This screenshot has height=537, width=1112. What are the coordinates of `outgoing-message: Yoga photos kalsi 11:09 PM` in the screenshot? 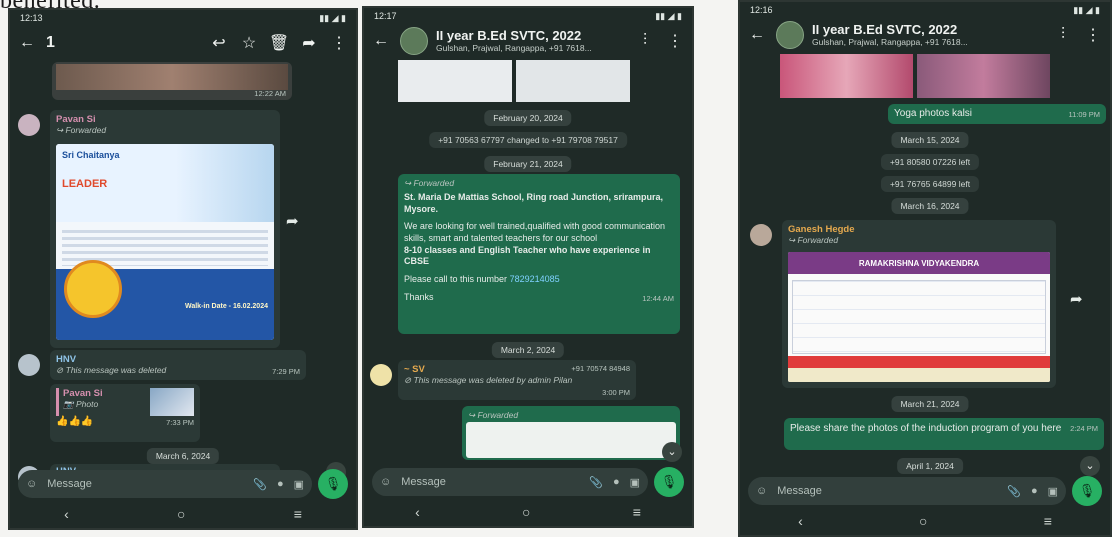 It's located at (997, 114).